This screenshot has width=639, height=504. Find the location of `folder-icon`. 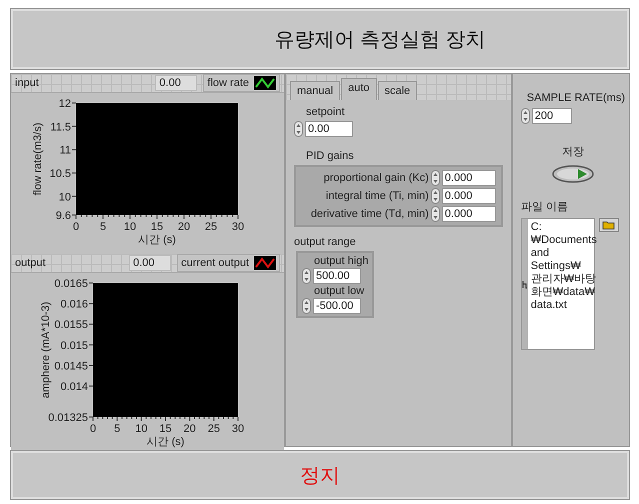

folder-icon is located at coordinates (608, 225).